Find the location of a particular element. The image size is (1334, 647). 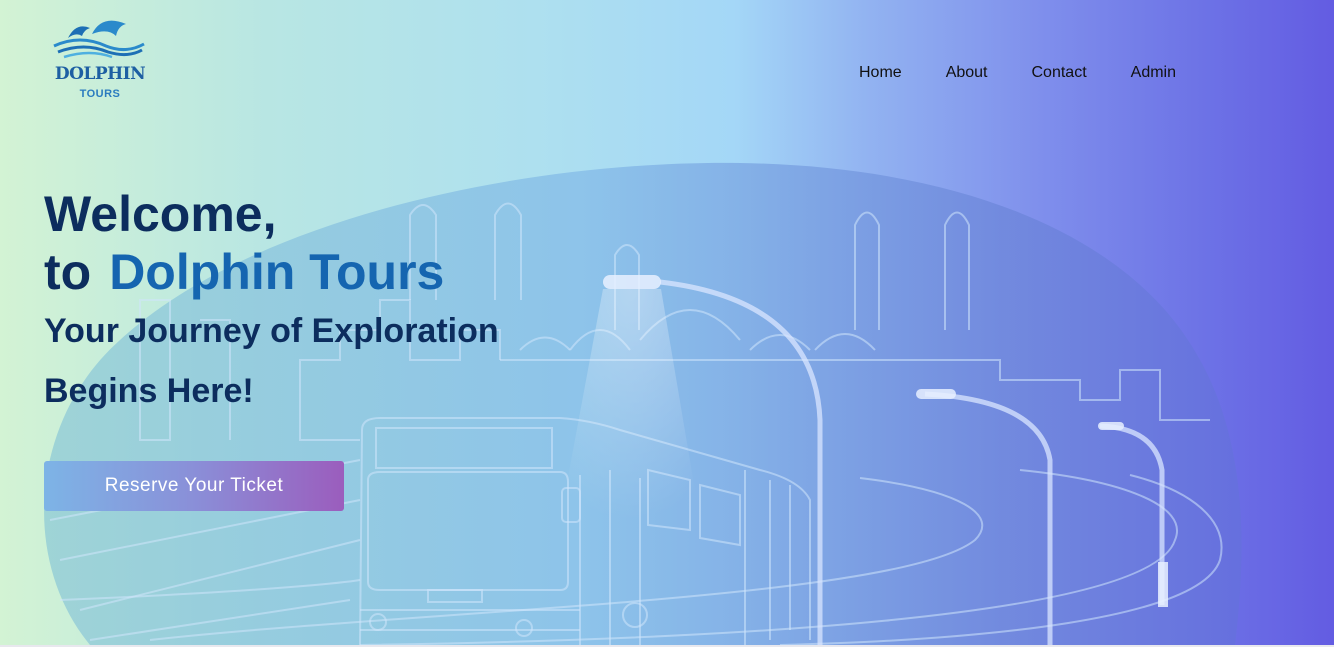

hero-welcome-heading: Welcome, is located at coordinates (160, 214).